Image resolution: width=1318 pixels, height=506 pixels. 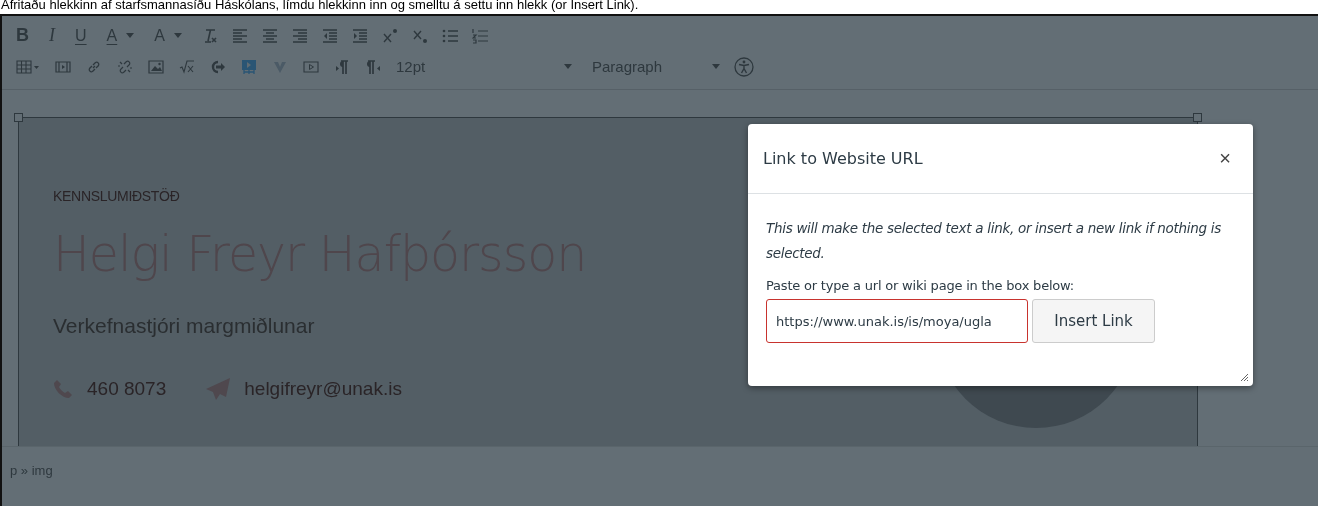 I want to click on superscript-icon, so click(x=389, y=35).